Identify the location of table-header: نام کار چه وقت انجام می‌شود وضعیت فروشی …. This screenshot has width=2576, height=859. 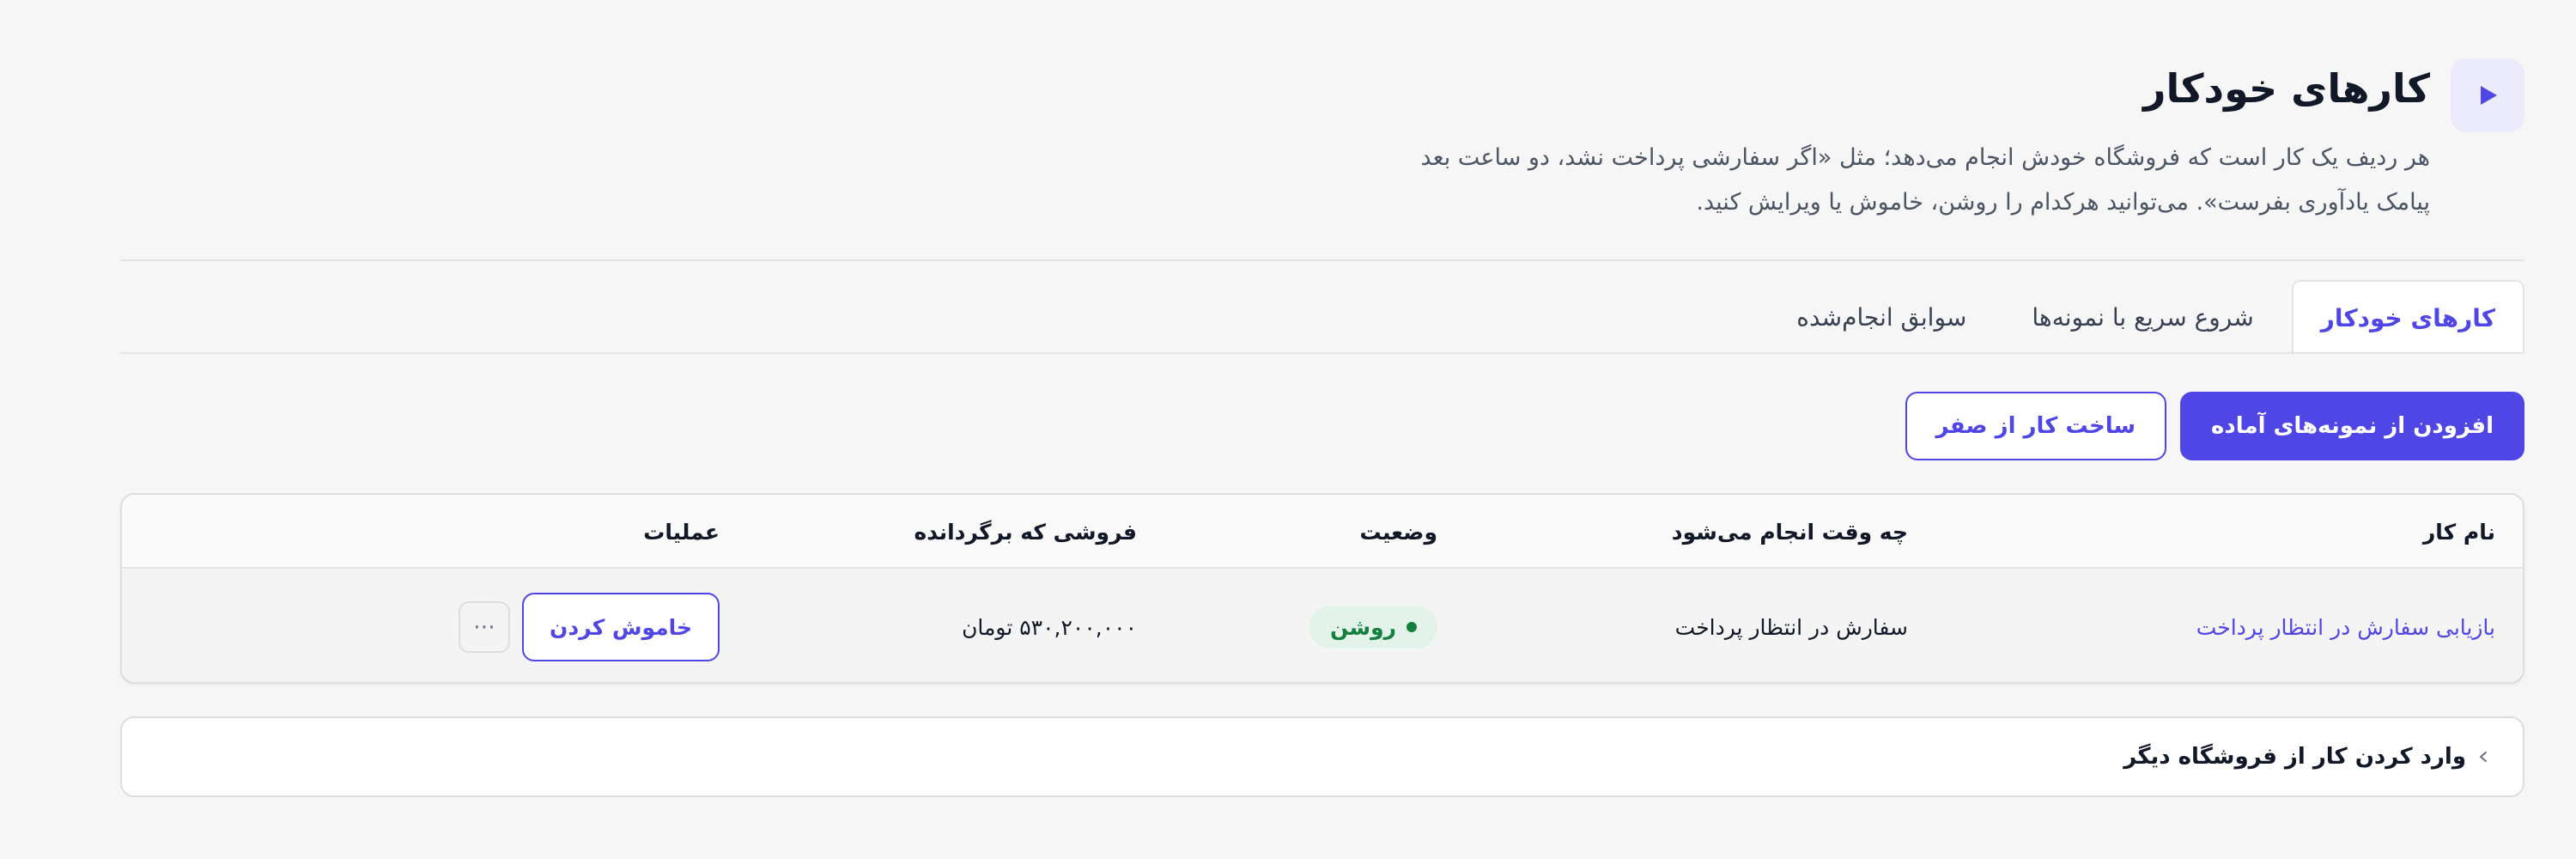
(1323, 532).